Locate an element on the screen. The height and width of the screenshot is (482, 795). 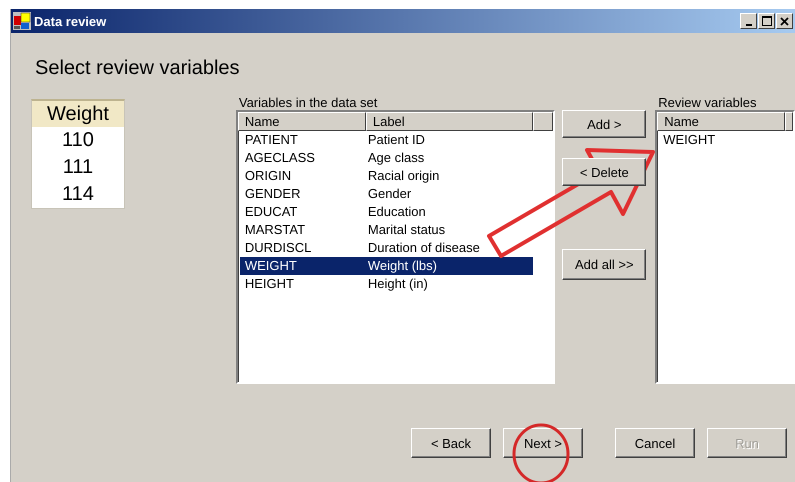
variable-label: Racial origin is located at coordinates (404, 176).